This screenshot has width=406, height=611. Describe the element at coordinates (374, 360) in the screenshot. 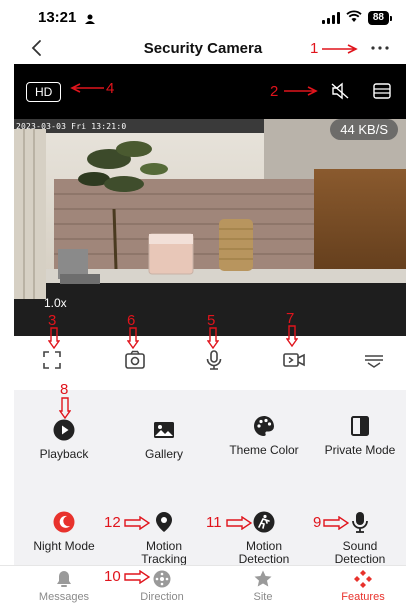

I see `collapse-icon` at that location.